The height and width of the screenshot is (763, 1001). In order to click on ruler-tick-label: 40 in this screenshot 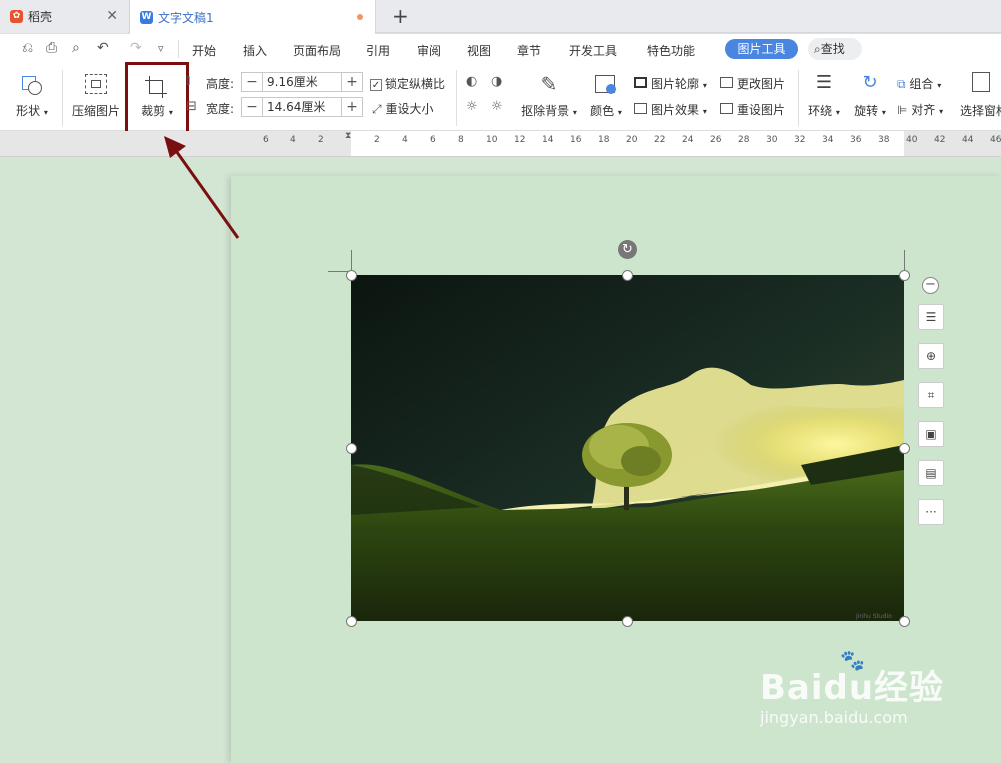, I will do `click(912, 140)`.